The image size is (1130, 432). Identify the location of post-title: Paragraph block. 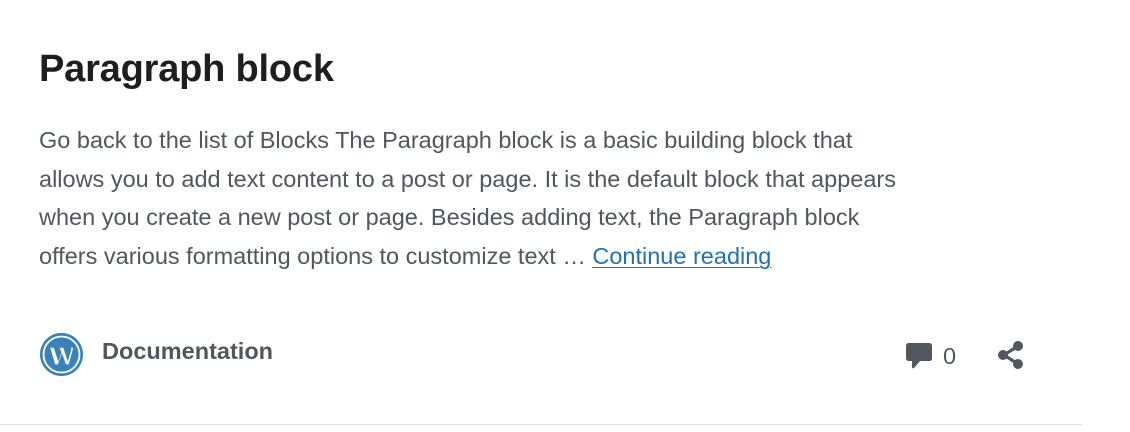
(186, 69).